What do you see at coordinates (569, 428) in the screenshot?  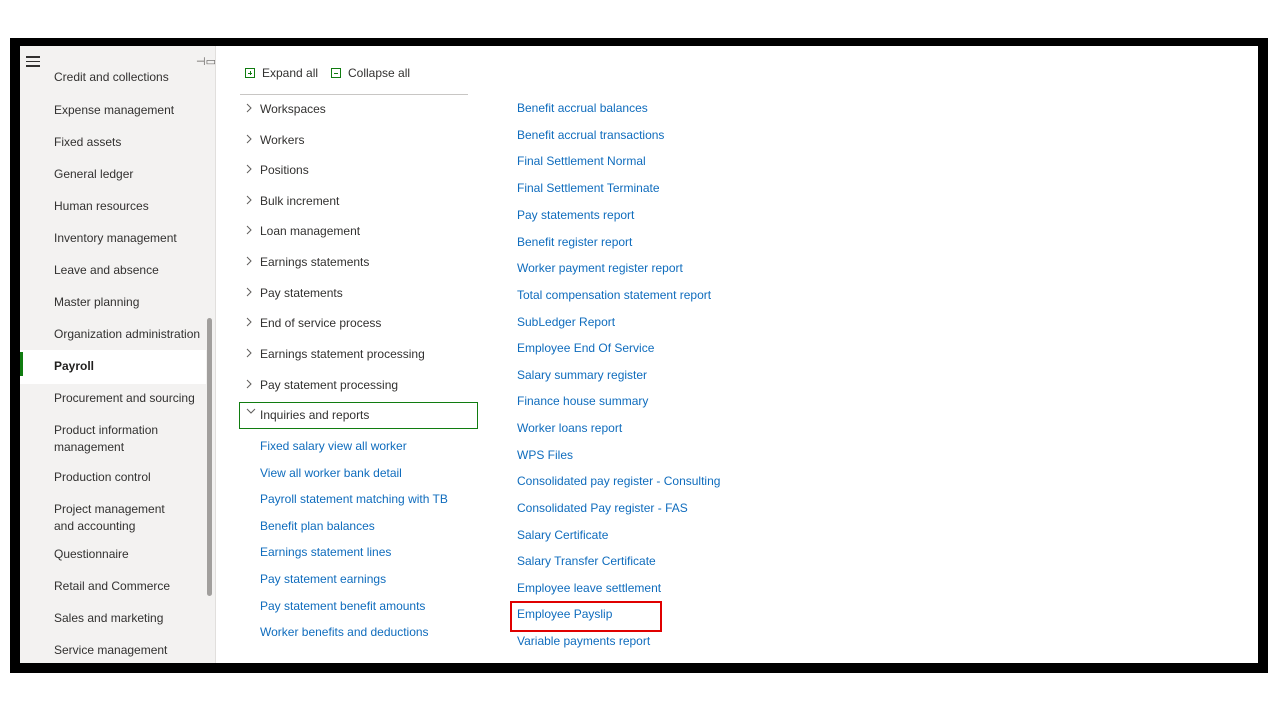 I see `report-link: Worker loans report` at bounding box center [569, 428].